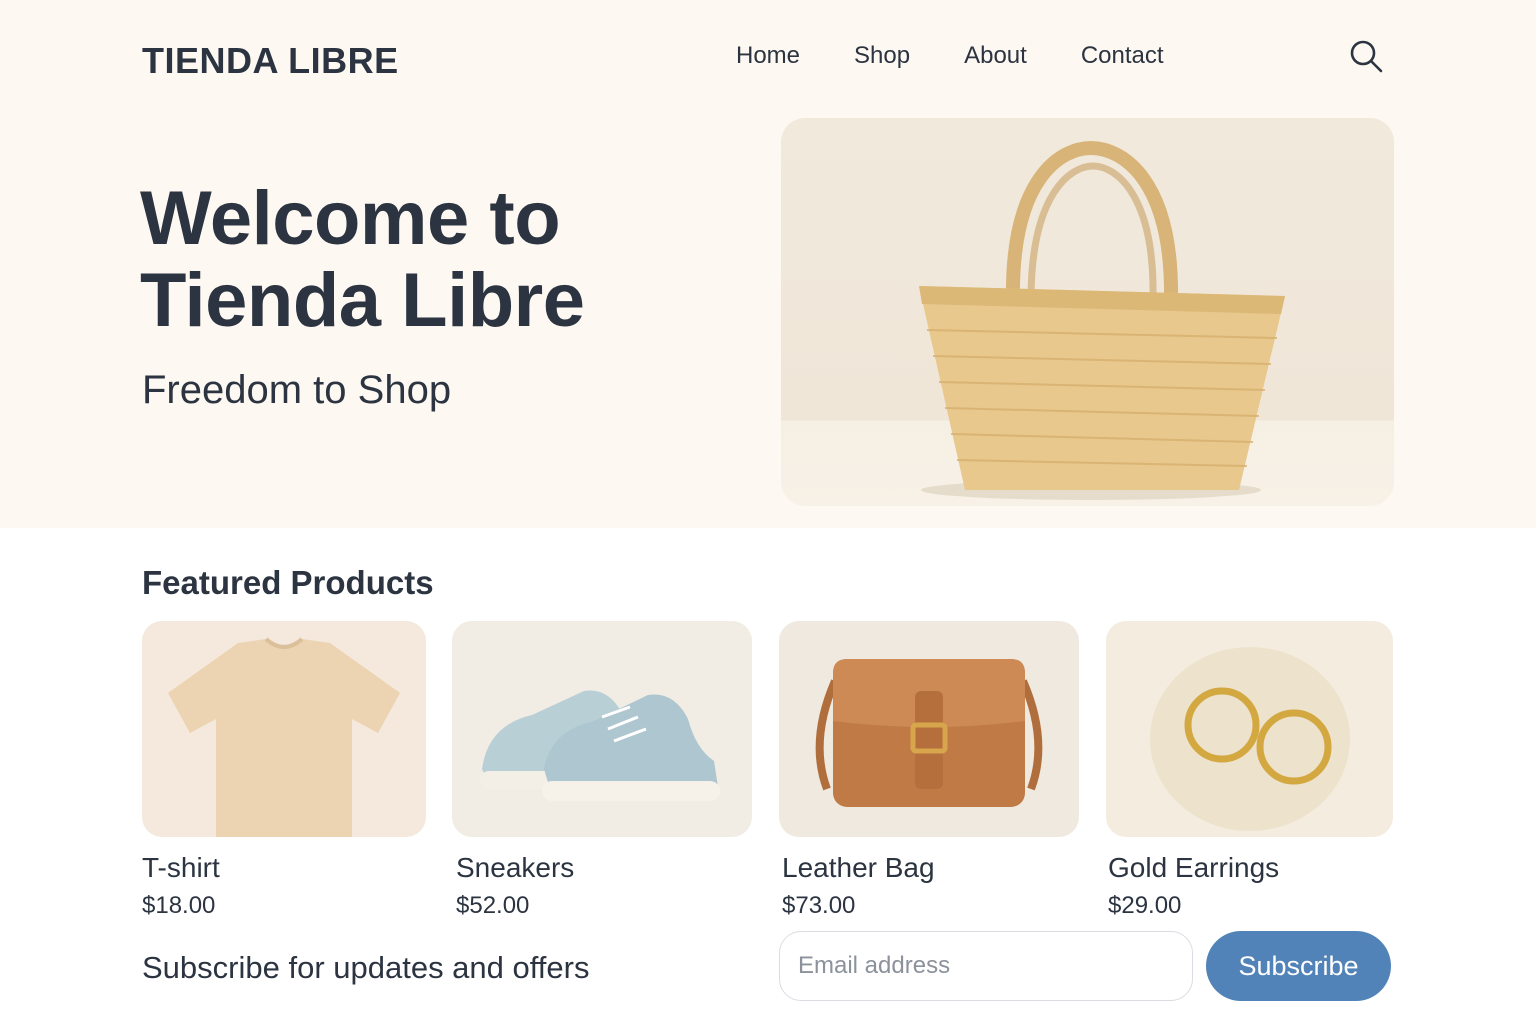 The height and width of the screenshot is (1024, 1536). I want to click on nav-home: Home, so click(768, 56).